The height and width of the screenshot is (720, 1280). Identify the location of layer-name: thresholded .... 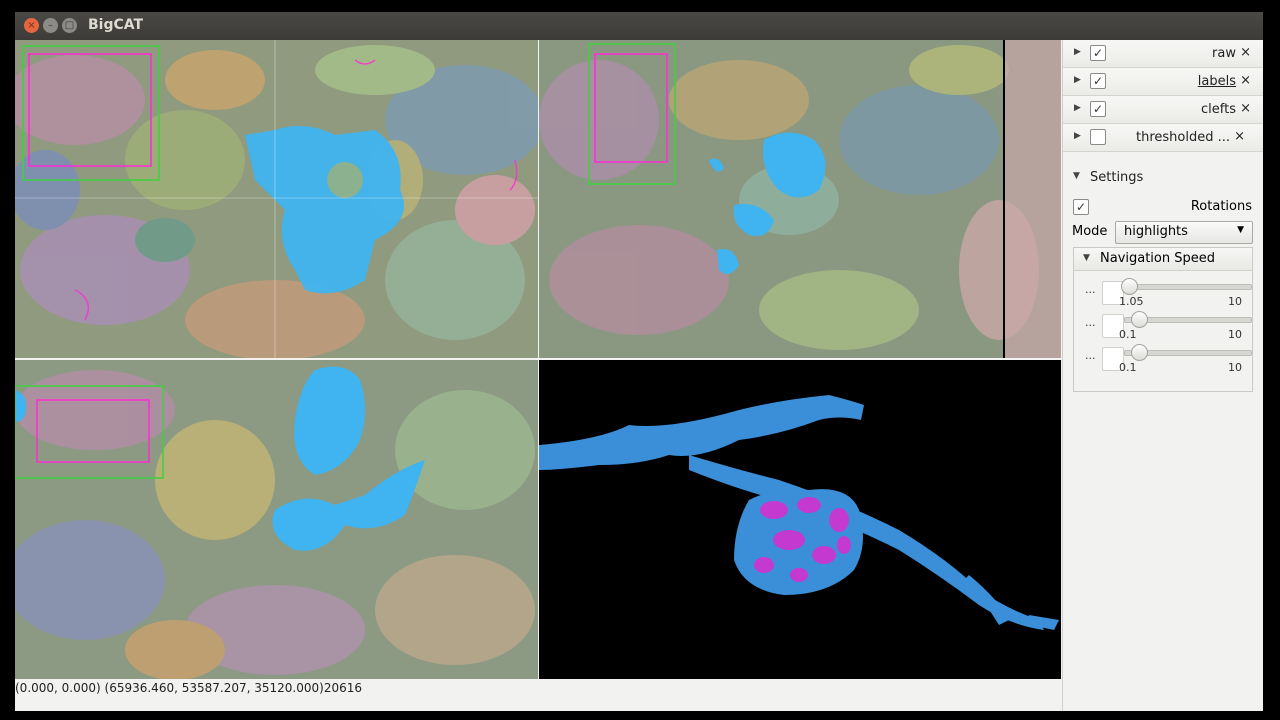
(1182, 137).